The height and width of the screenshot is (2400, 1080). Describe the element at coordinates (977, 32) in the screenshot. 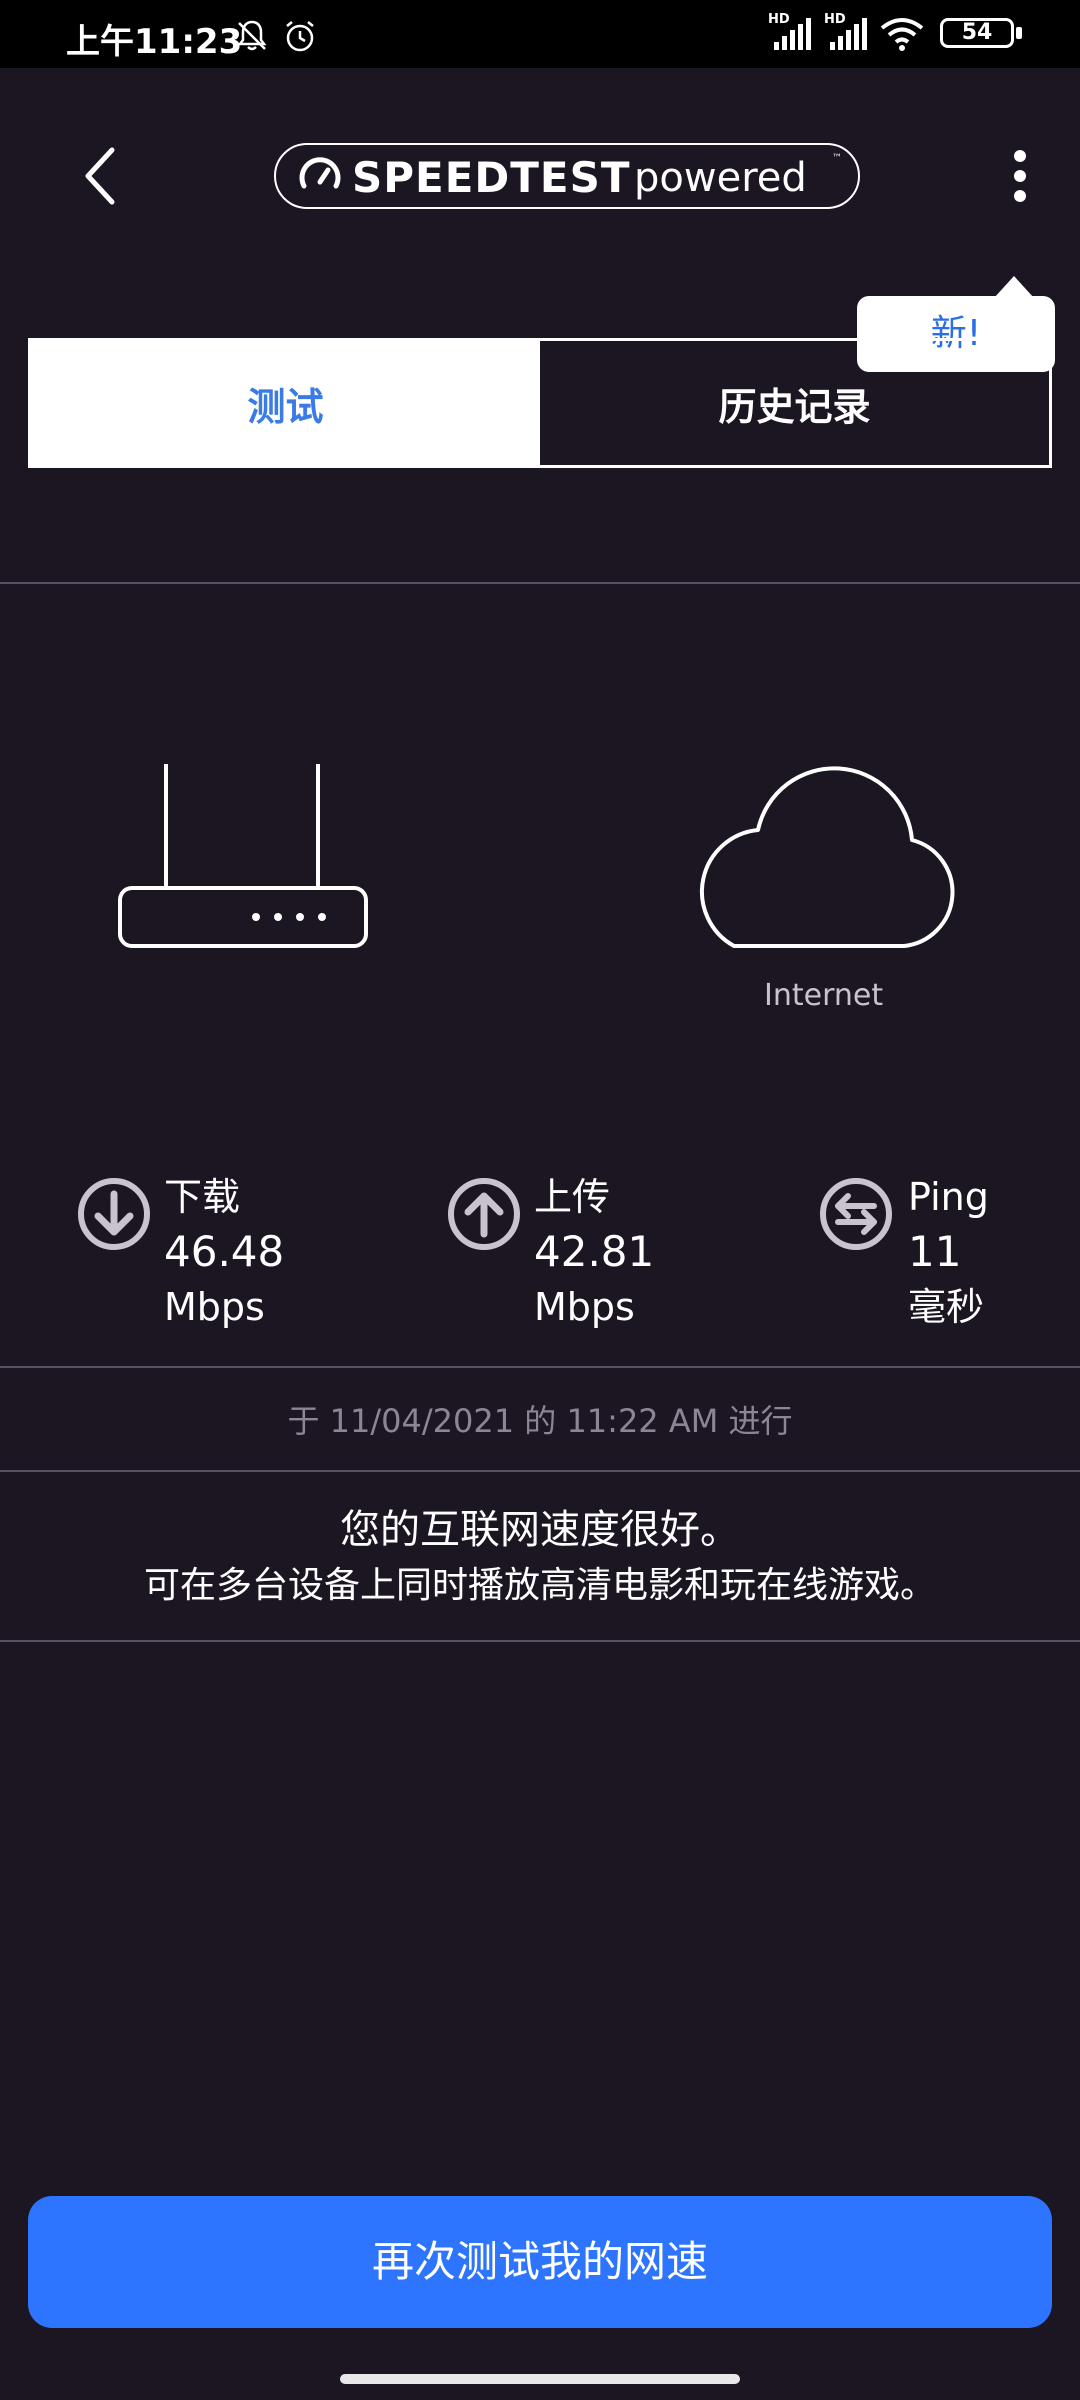

I see `battery-level: 54` at that location.